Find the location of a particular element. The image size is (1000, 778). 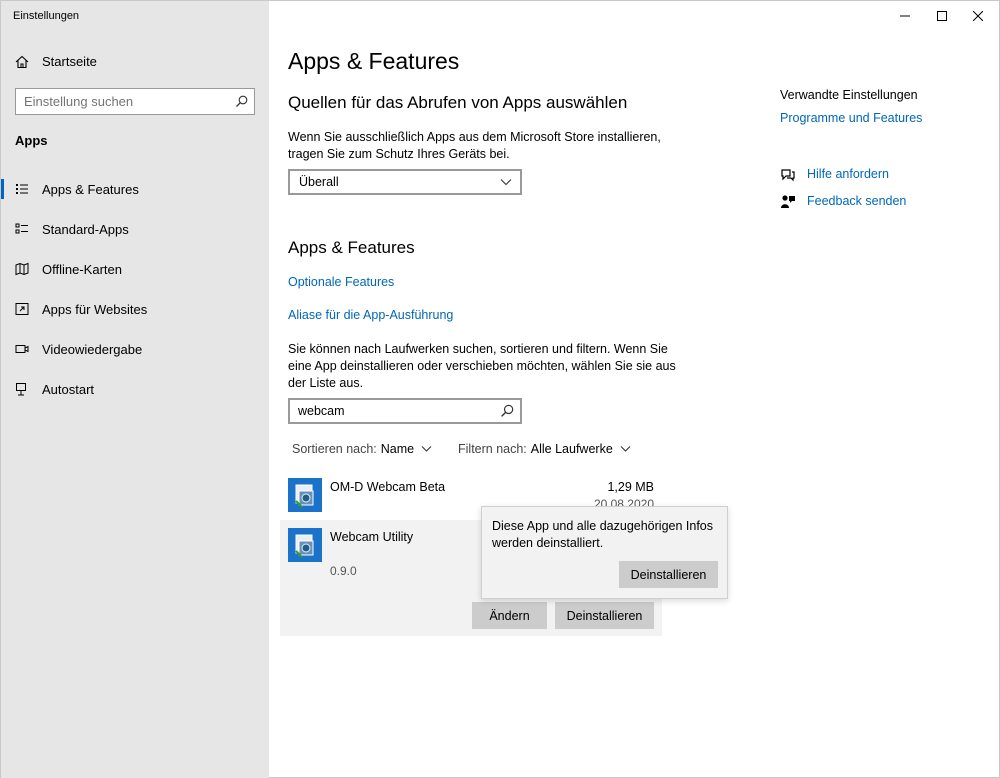

app-search-box is located at coordinates (405, 411).